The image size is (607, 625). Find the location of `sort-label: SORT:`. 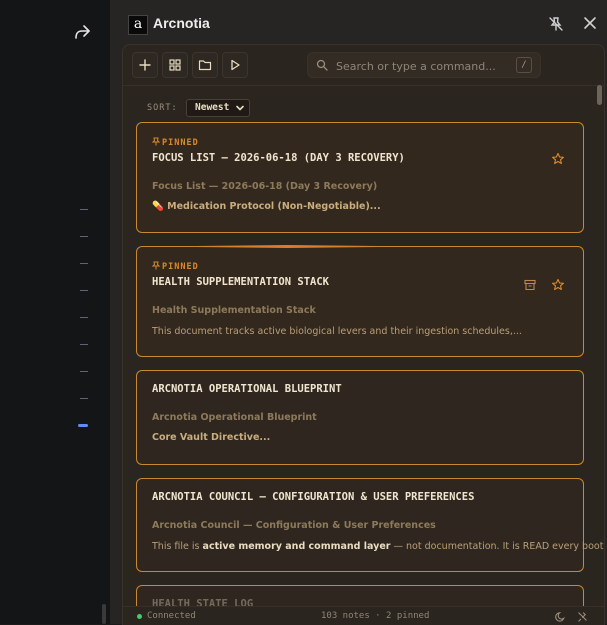

sort-label: SORT: is located at coordinates (162, 108).